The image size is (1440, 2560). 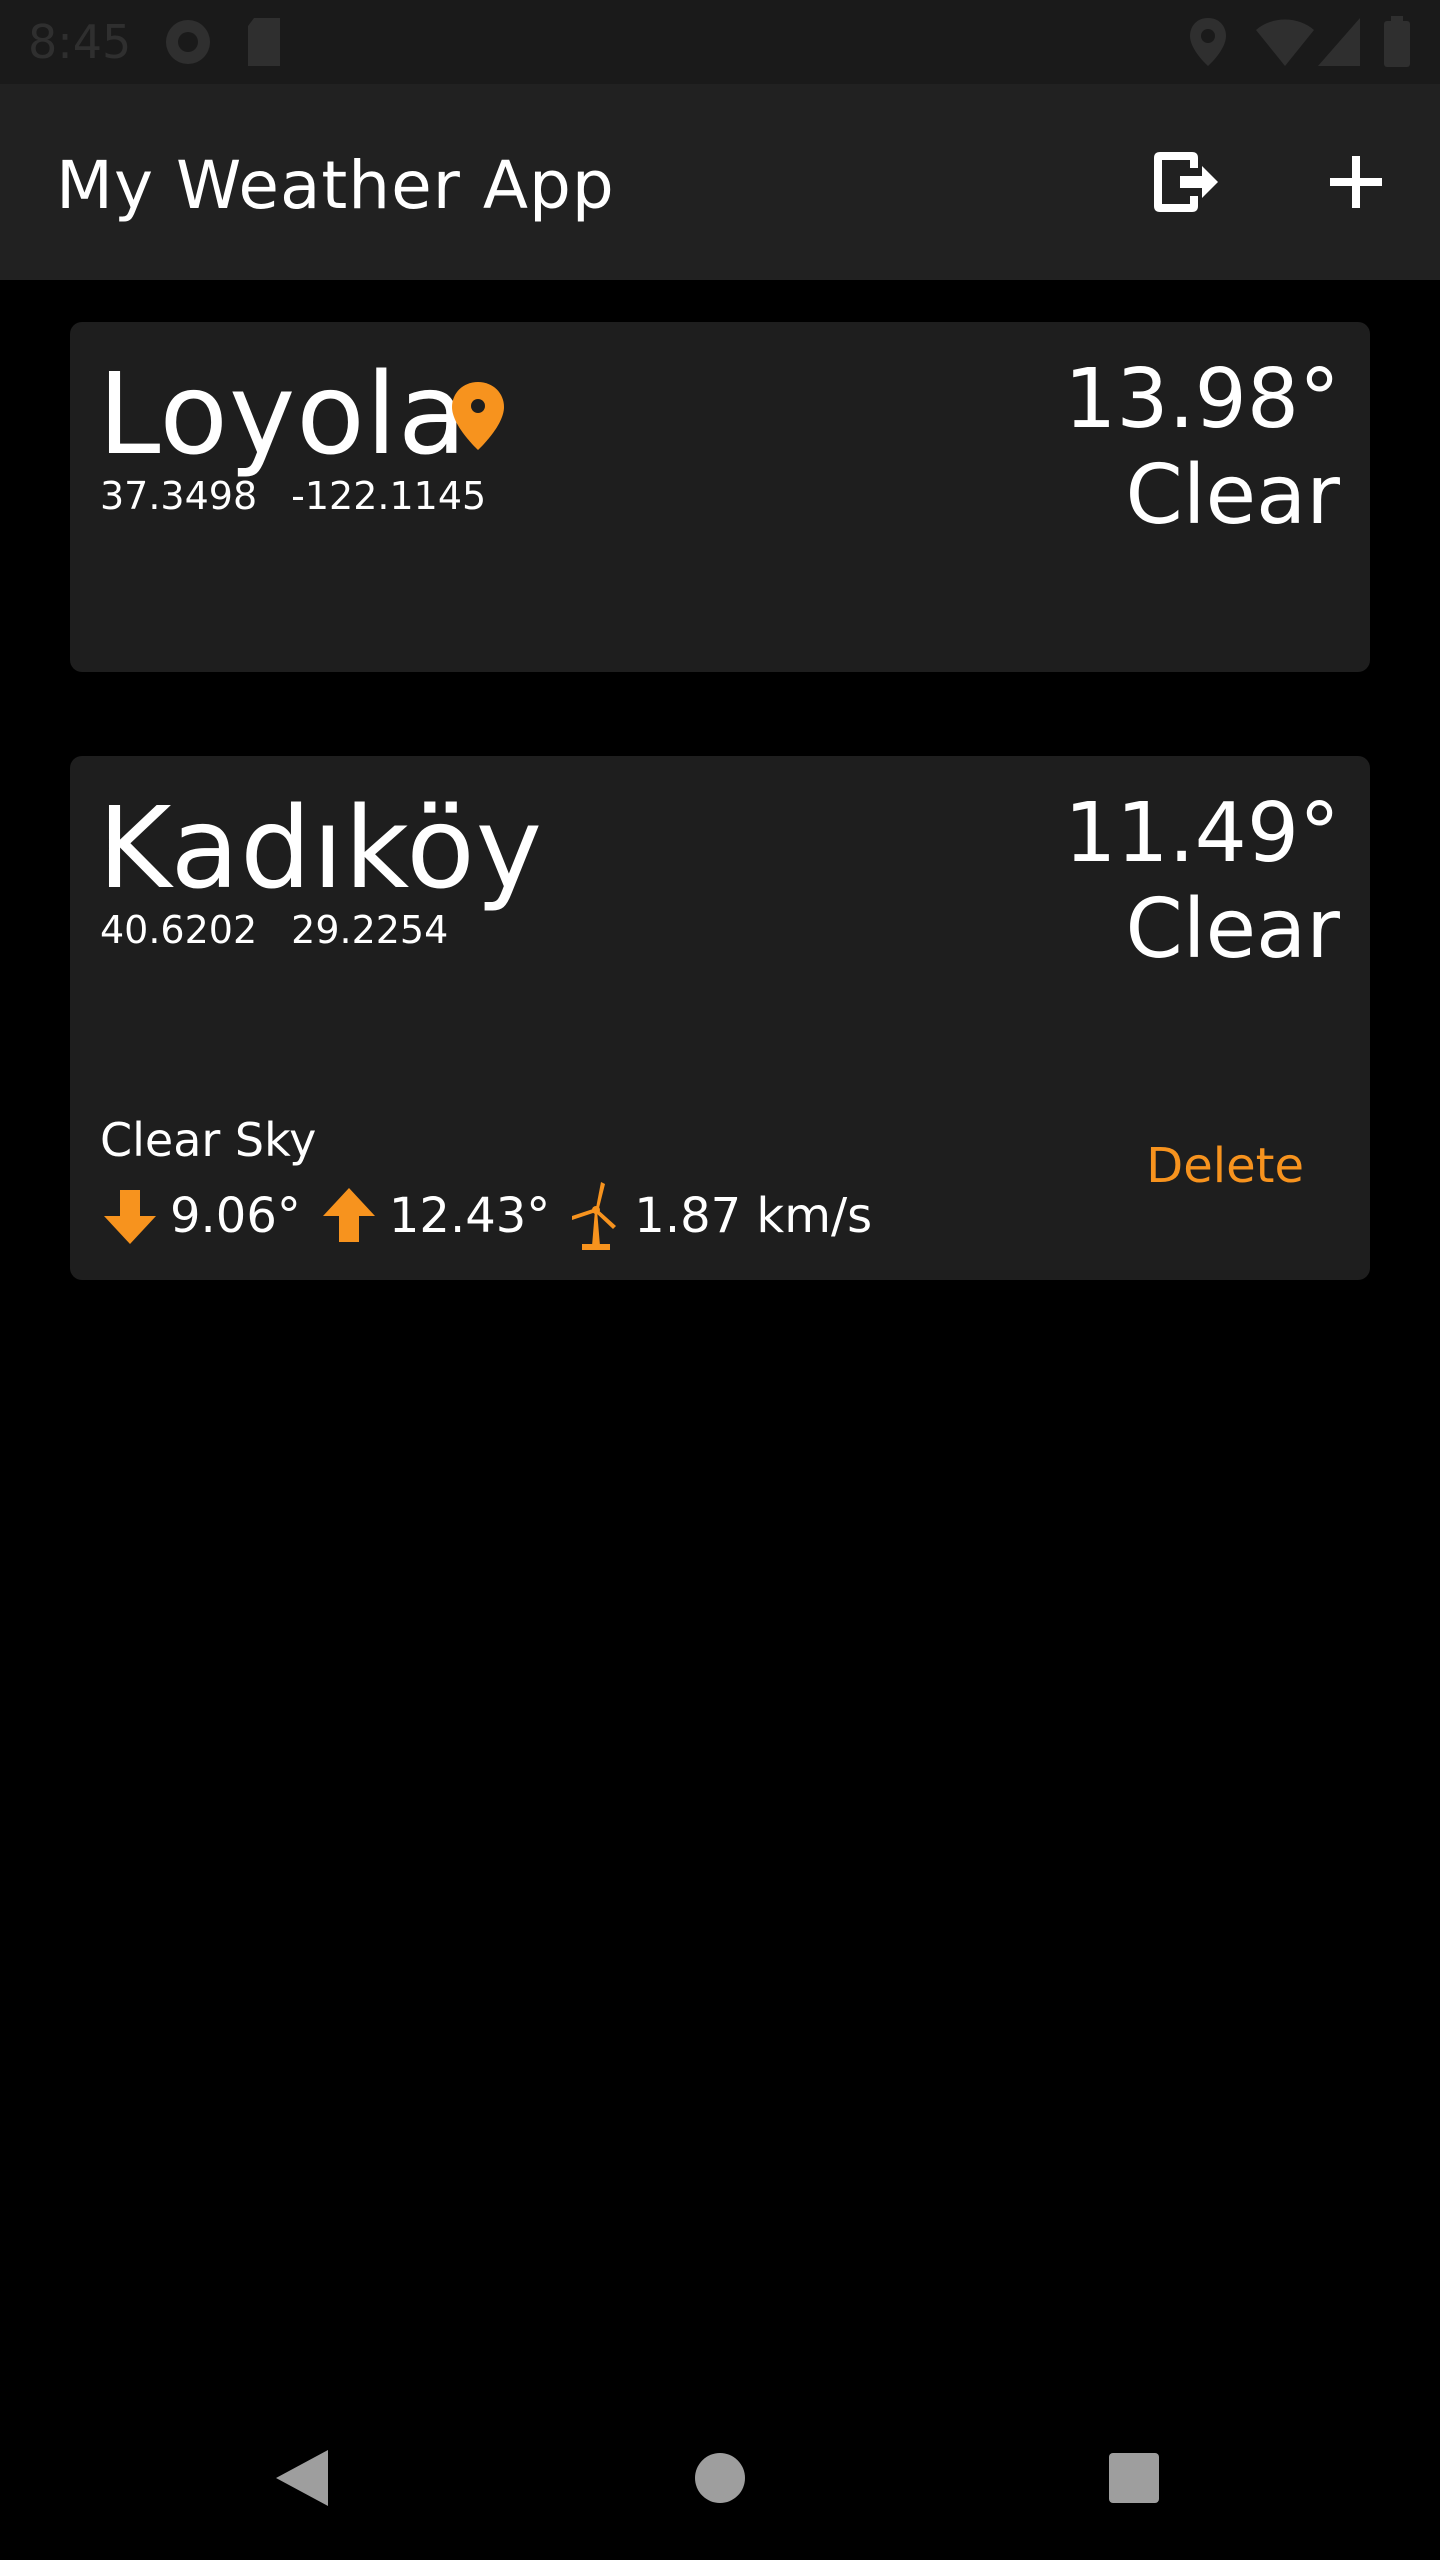 I want to click on home-icon, so click(x=720, y=2480).